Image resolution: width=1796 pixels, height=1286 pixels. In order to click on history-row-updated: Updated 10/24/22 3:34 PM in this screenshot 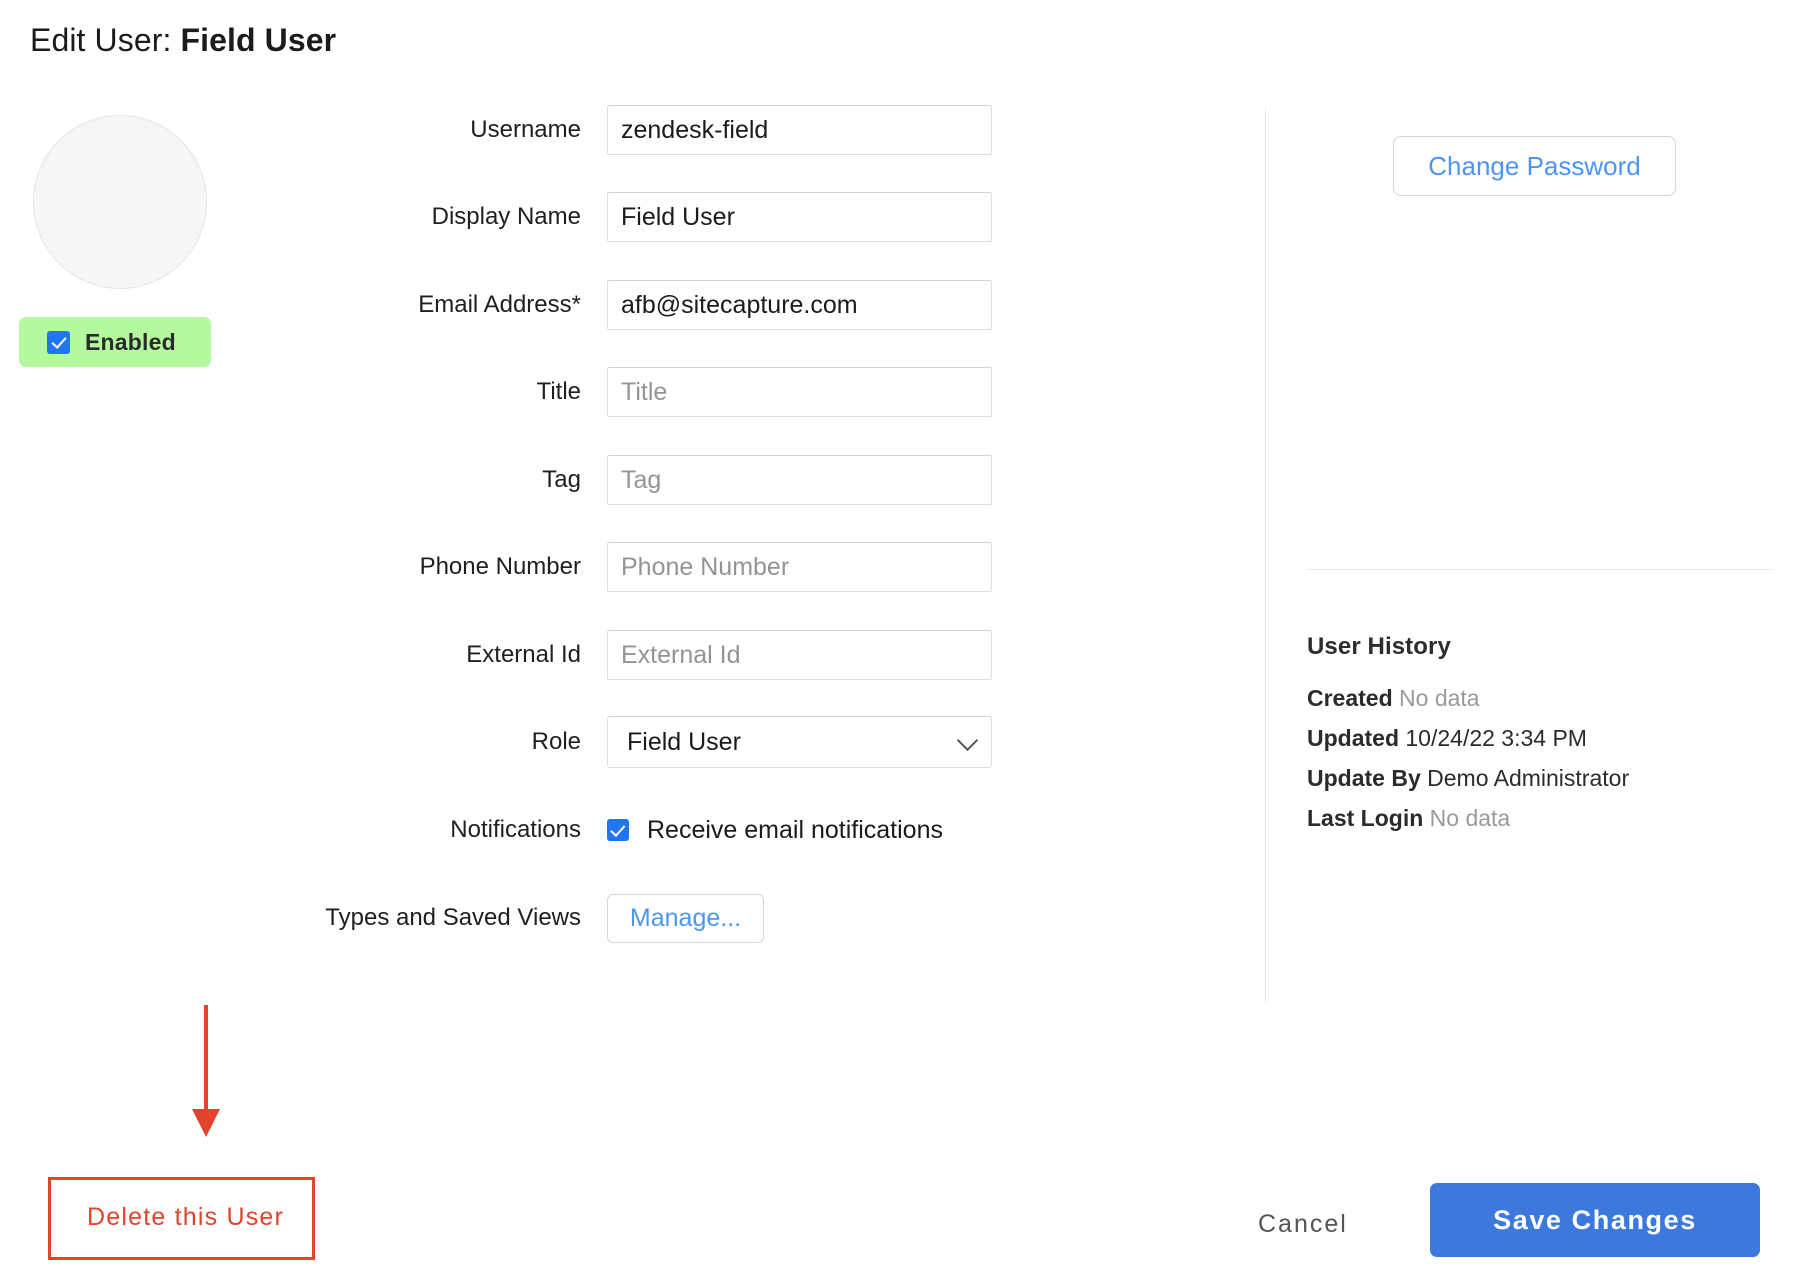, I will do `click(1542, 738)`.